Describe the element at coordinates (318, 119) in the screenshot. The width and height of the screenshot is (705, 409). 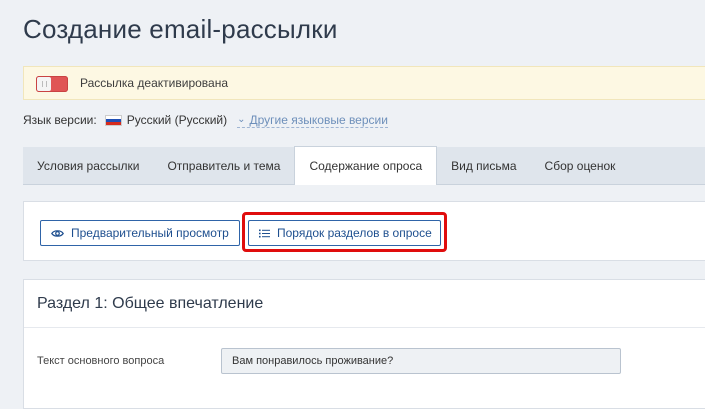
I see `other-language-versions-label: Другие языковые версии` at that location.